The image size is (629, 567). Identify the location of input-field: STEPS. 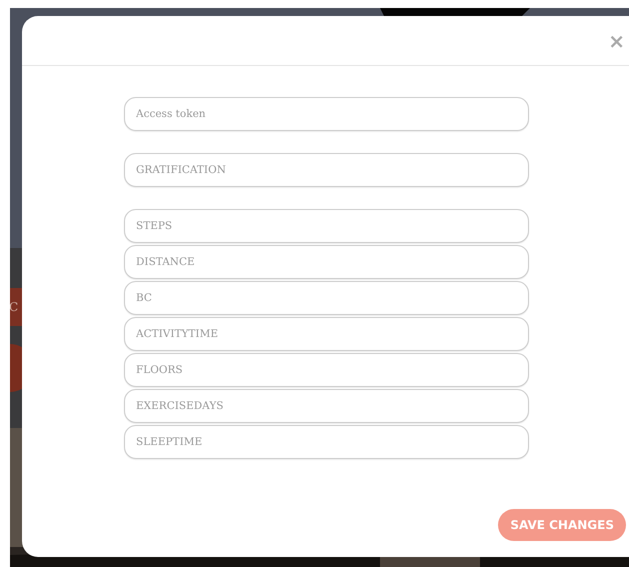
(326, 226).